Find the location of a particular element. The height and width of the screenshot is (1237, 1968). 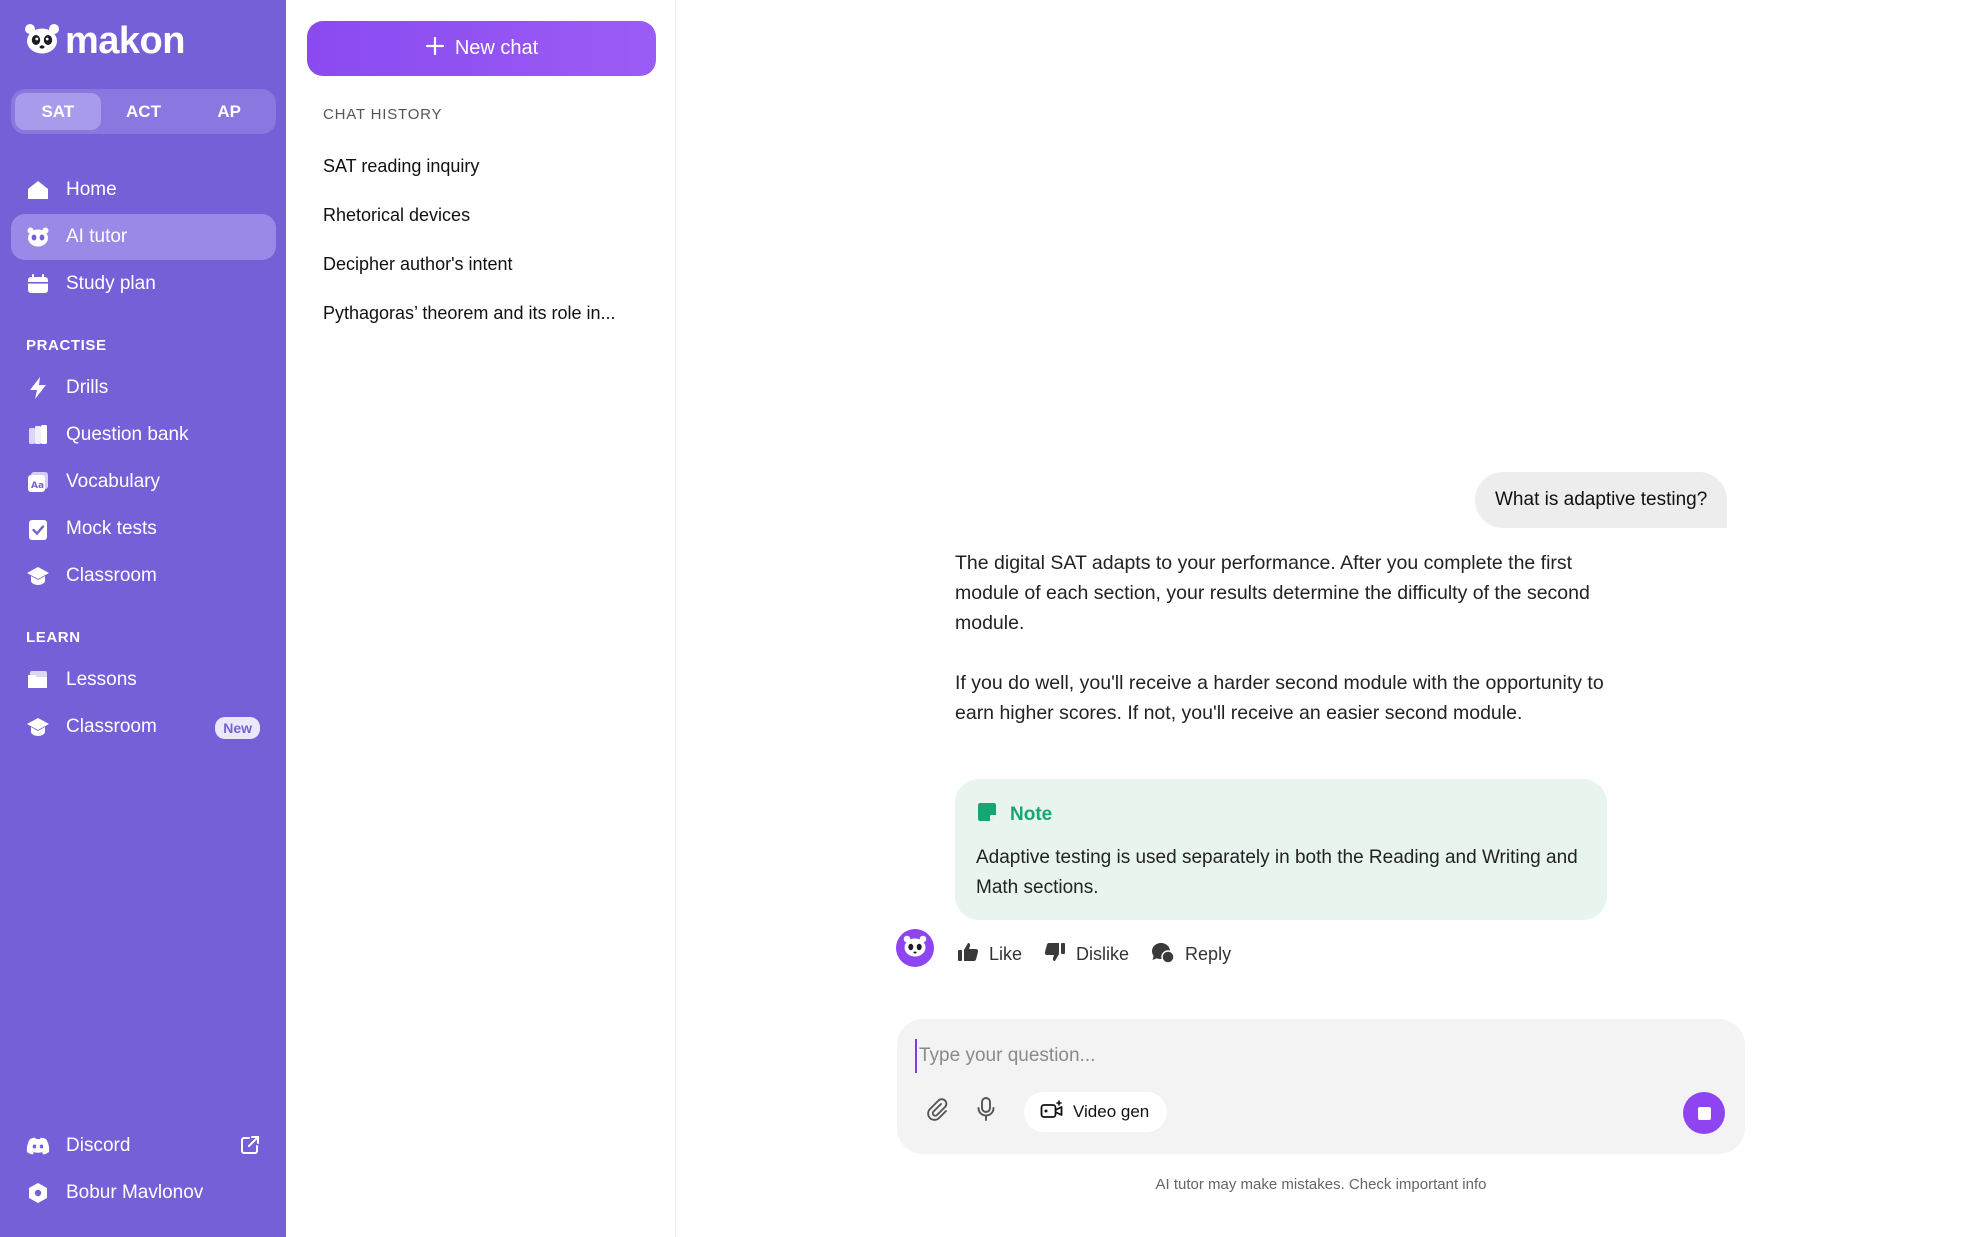

nav-vocabulary: Aa Vocabulary is located at coordinates (143, 482).